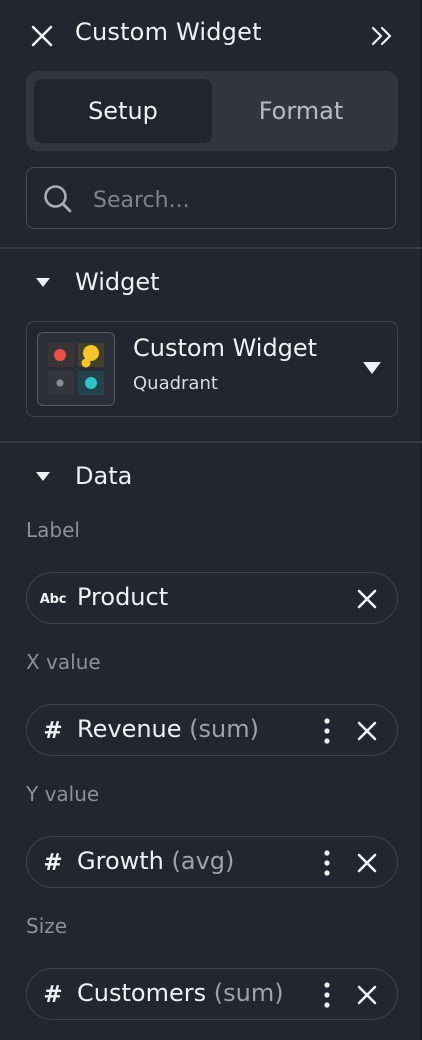  Describe the element at coordinates (168, 32) in the screenshot. I see `panel-title: Custom Widget` at that location.